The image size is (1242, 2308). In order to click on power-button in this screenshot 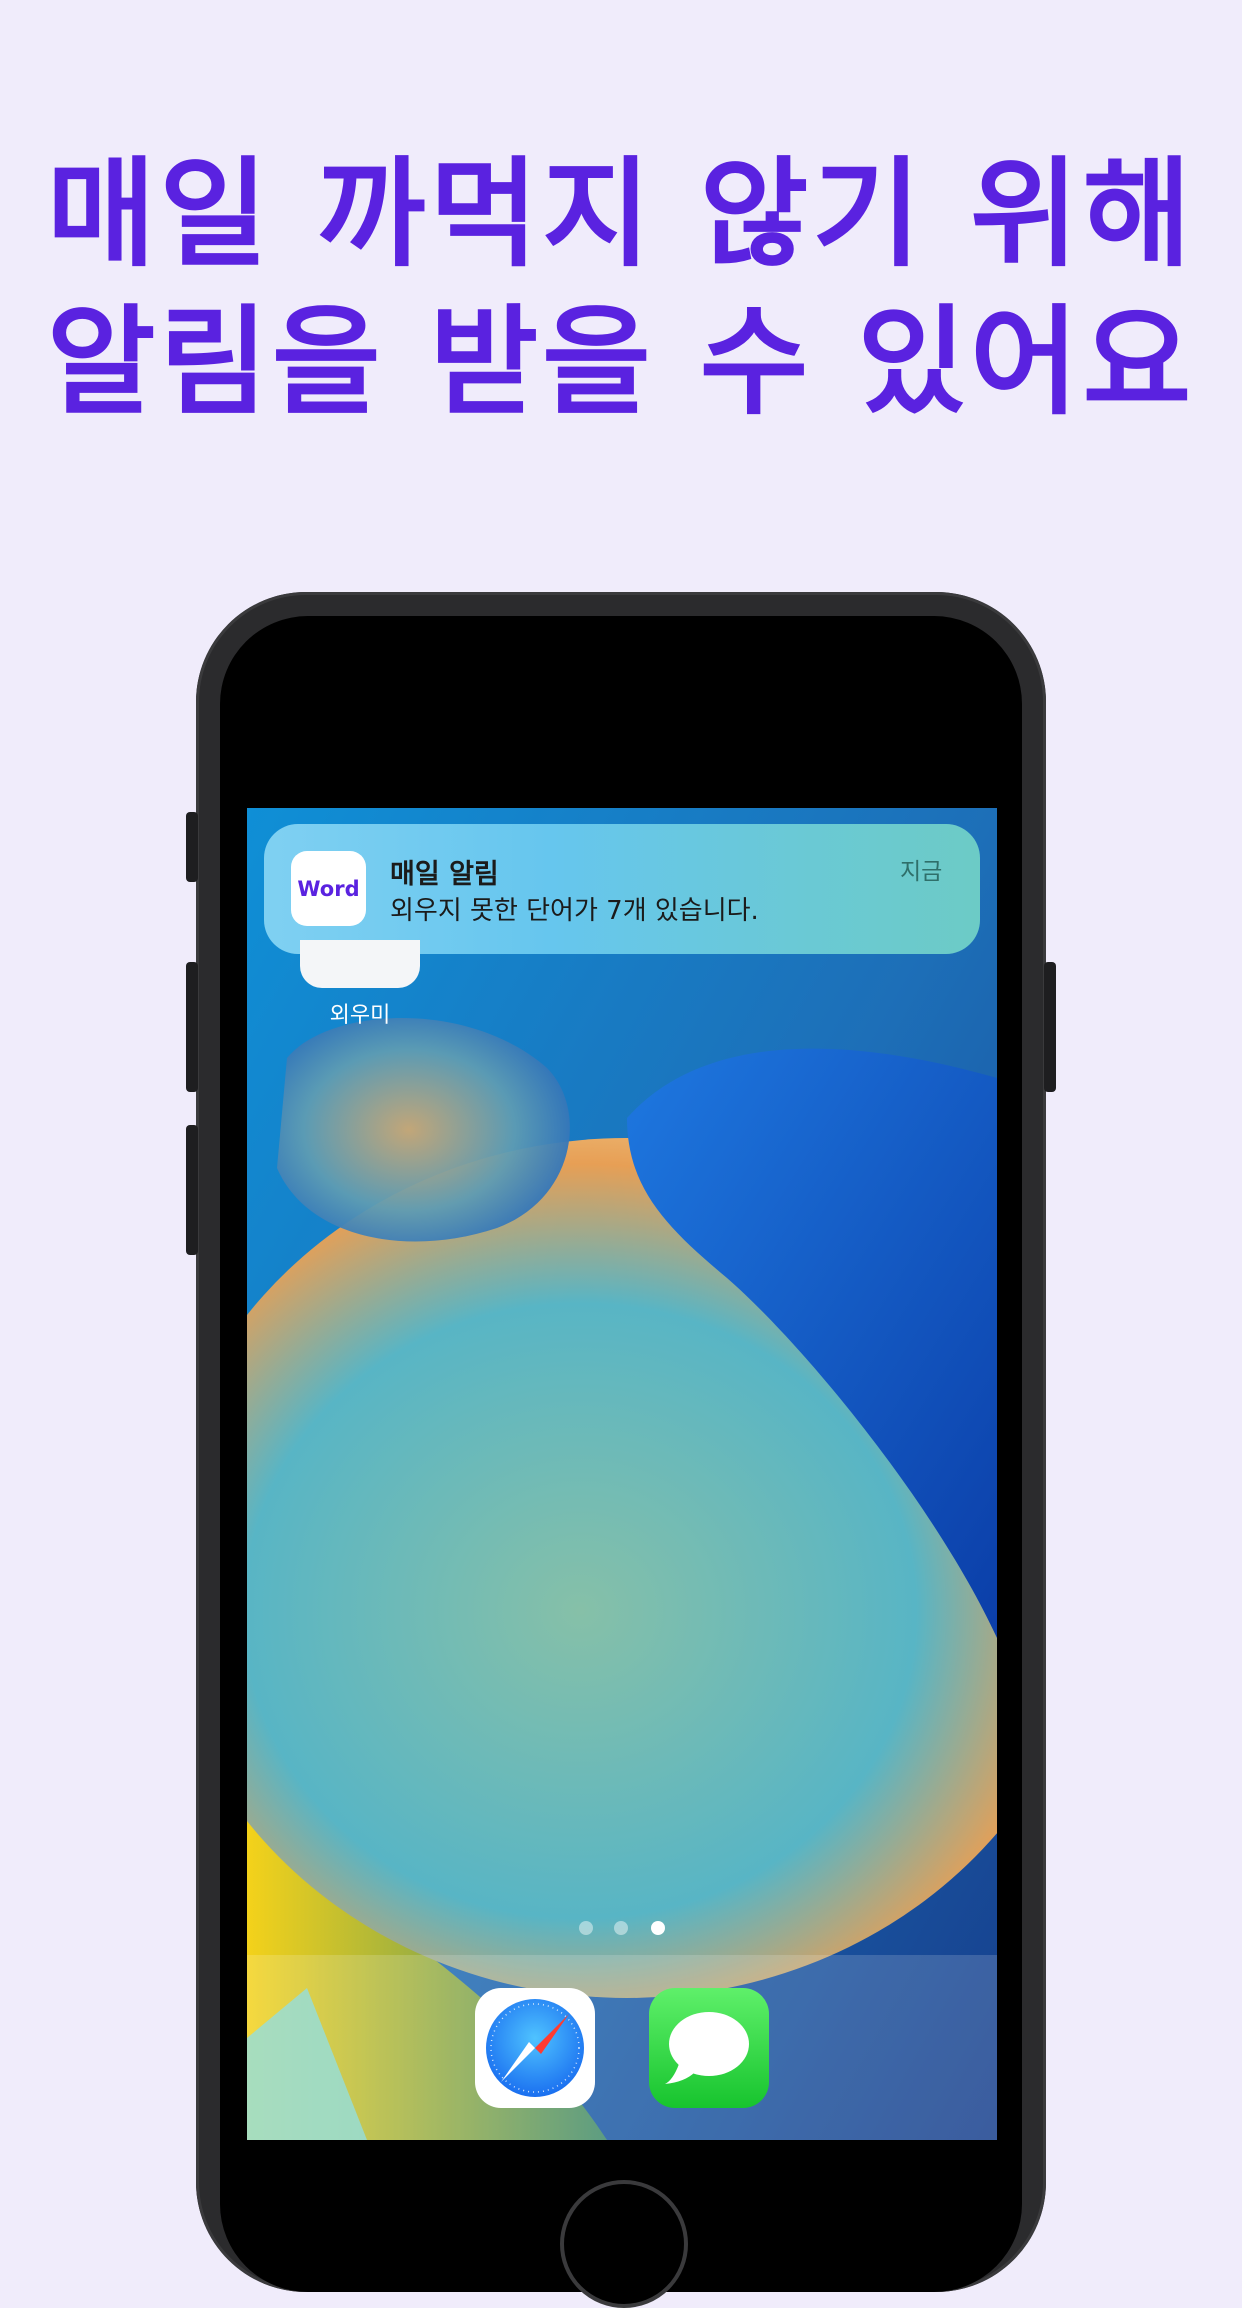, I will do `click(1050, 1027)`.